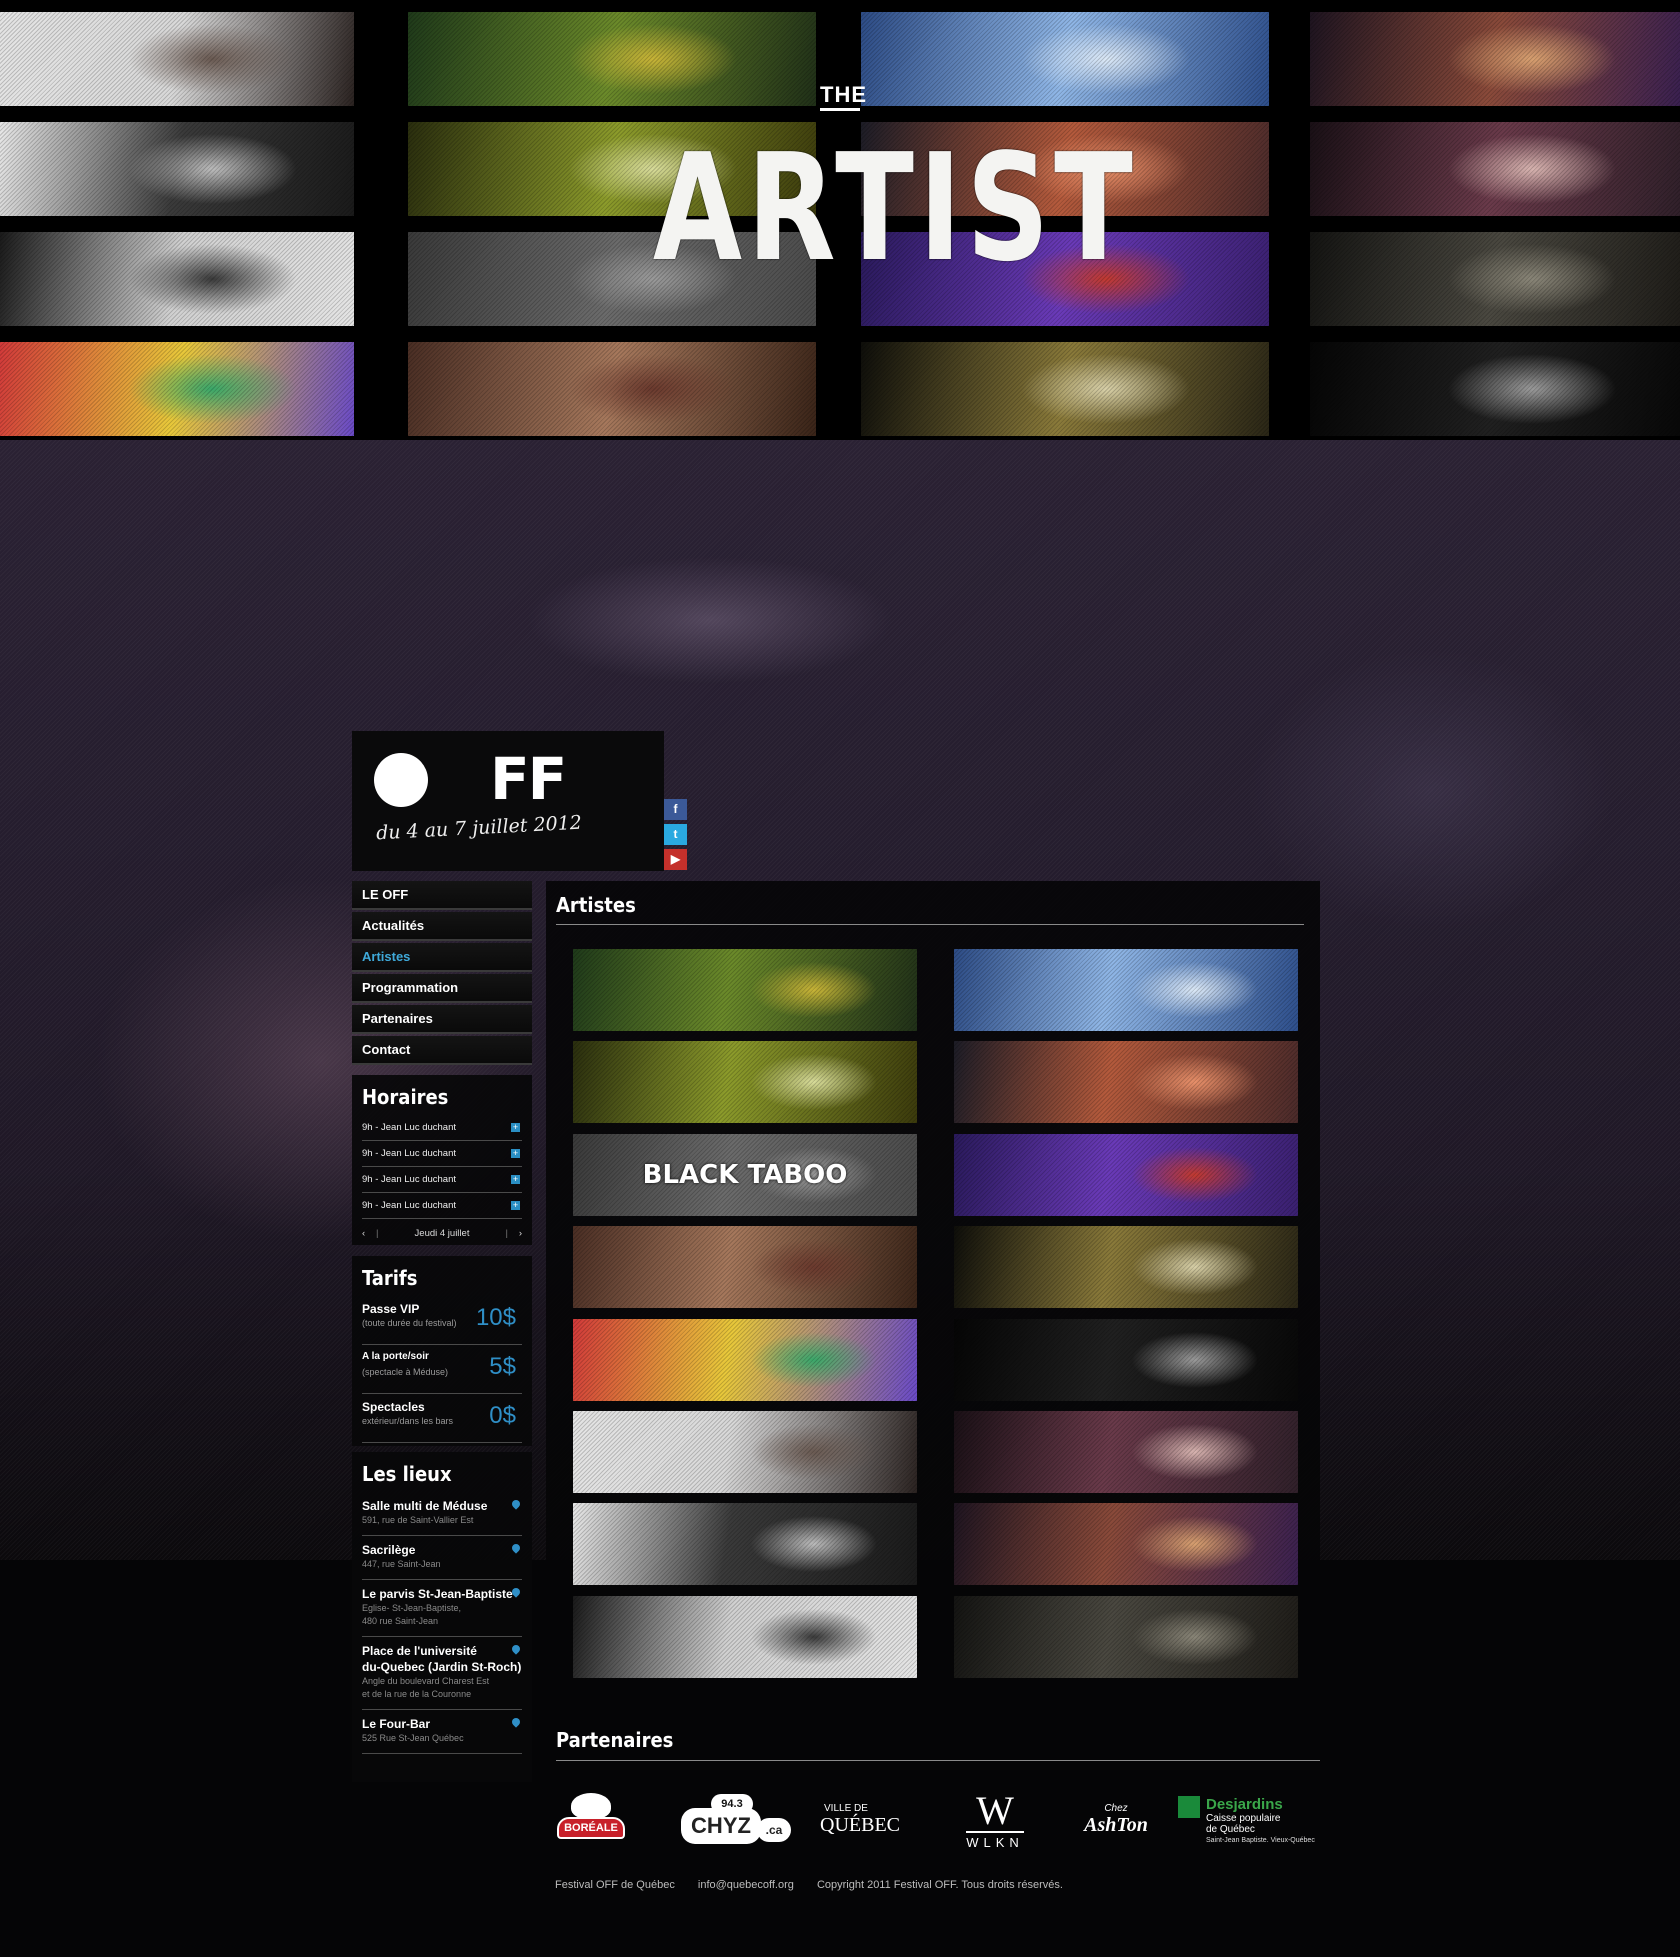 Image resolution: width=1680 pixels, height=1957 pixels. I want to click on tarif-row: A la porte/soir (spectacle à Méduse) 5$, so click(442, 1369).